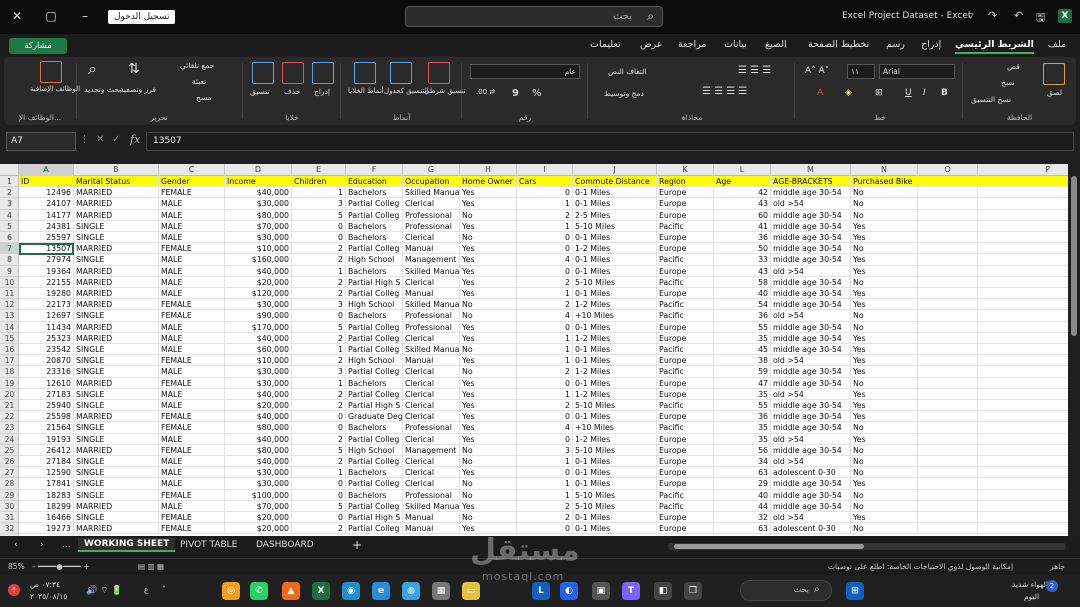  Describe the element at coordinates (742, 215) in the screenshot. I see `table-cell: 60` at that location.